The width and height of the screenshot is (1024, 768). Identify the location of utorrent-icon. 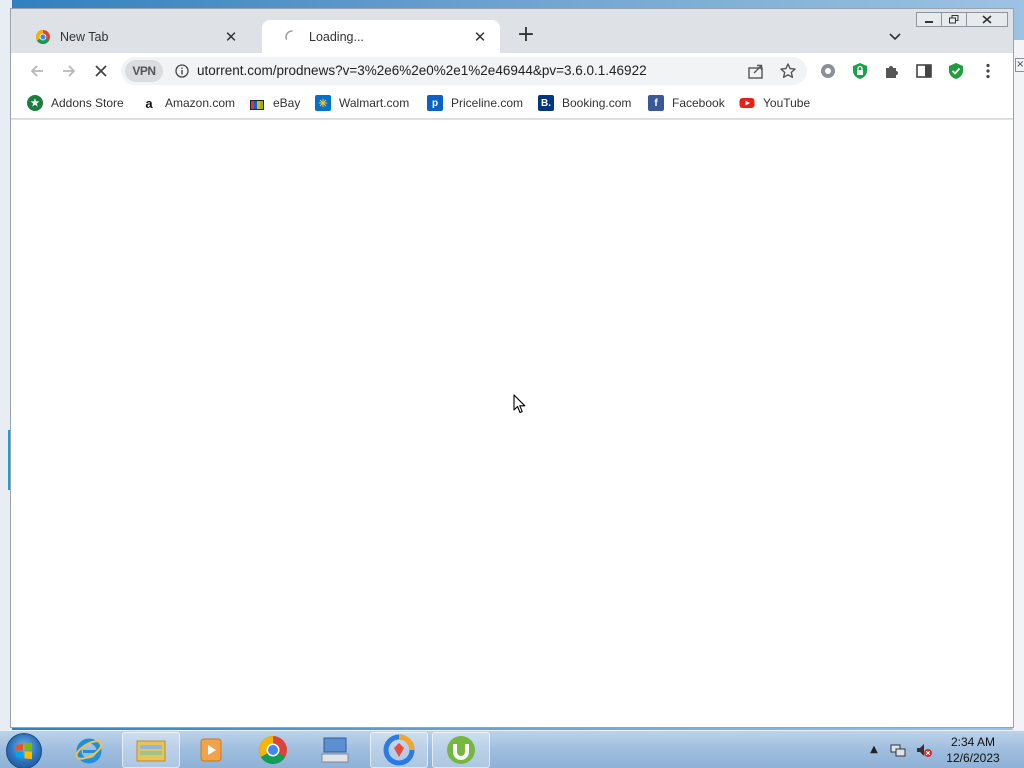
(461, 750).